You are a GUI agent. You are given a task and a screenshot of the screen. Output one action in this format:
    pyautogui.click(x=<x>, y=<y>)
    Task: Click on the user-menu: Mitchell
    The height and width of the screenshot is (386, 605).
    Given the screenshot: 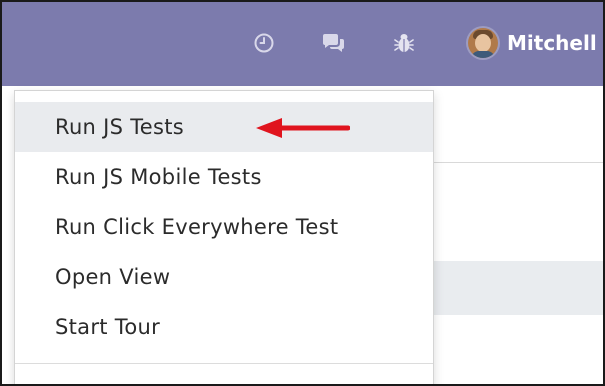 What is the action you would take?
    pyautogui.click(x=532, y=43)
    